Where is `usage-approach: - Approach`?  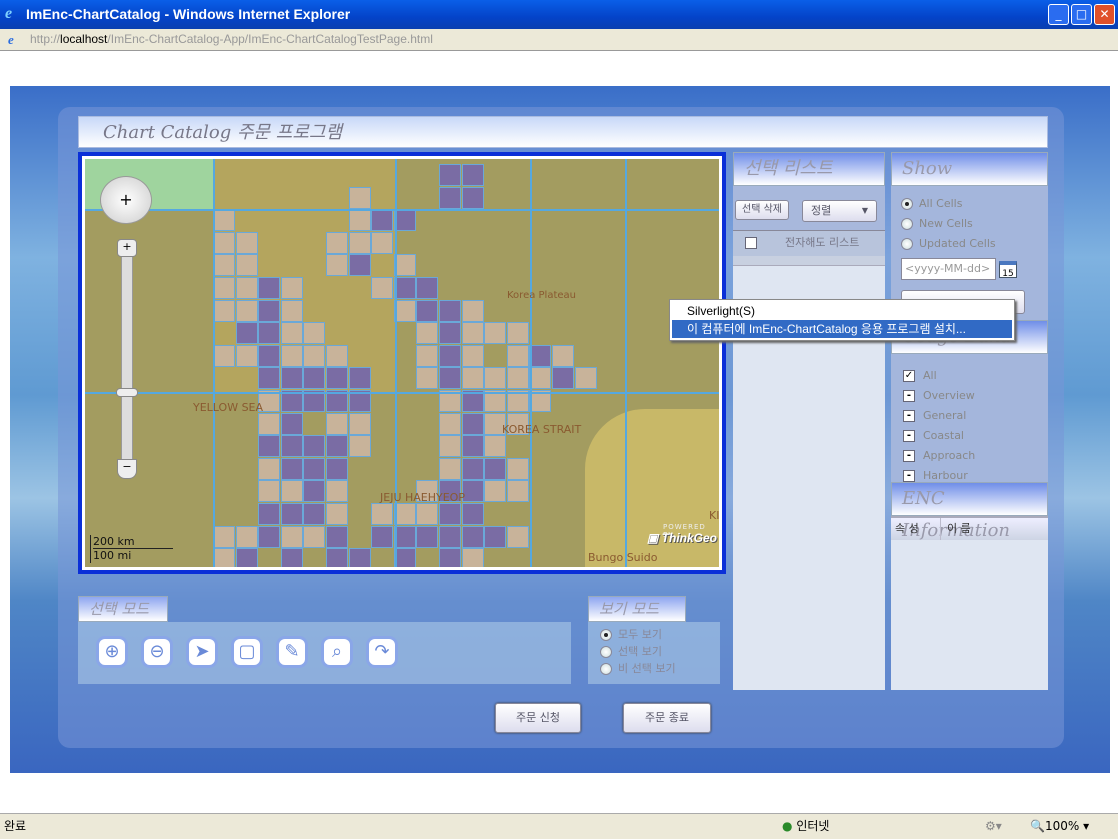
usage-approach: - Approach is located at coordinates (969, 456).